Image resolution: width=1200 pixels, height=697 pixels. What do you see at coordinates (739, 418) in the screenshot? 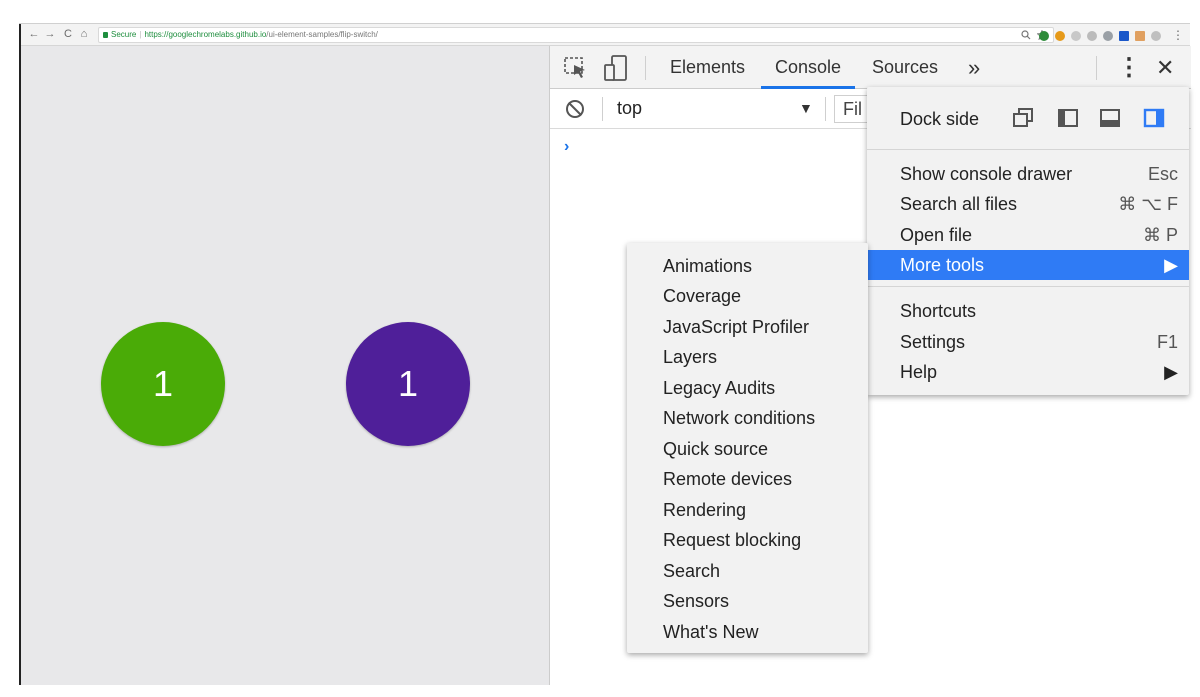
I see `submenu-item-network-conditions: Network conditions` at bounding box center [739, 418].